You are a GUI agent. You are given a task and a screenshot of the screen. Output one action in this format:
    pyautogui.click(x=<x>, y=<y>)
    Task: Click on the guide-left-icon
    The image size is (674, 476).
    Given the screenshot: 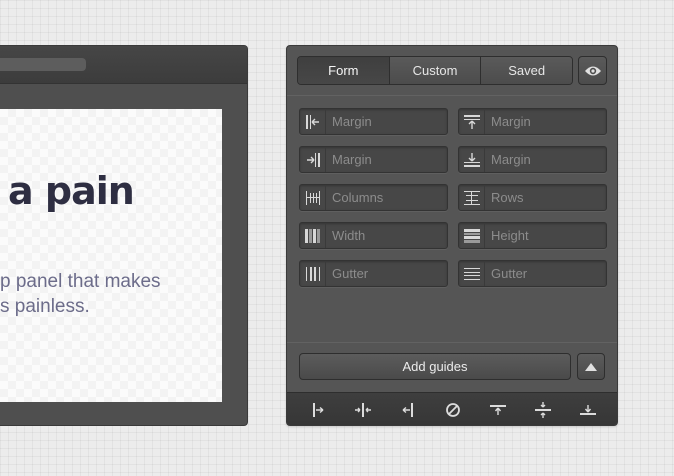 What is the action you would take?
    pyautogui.click(x=318, y=410)
    